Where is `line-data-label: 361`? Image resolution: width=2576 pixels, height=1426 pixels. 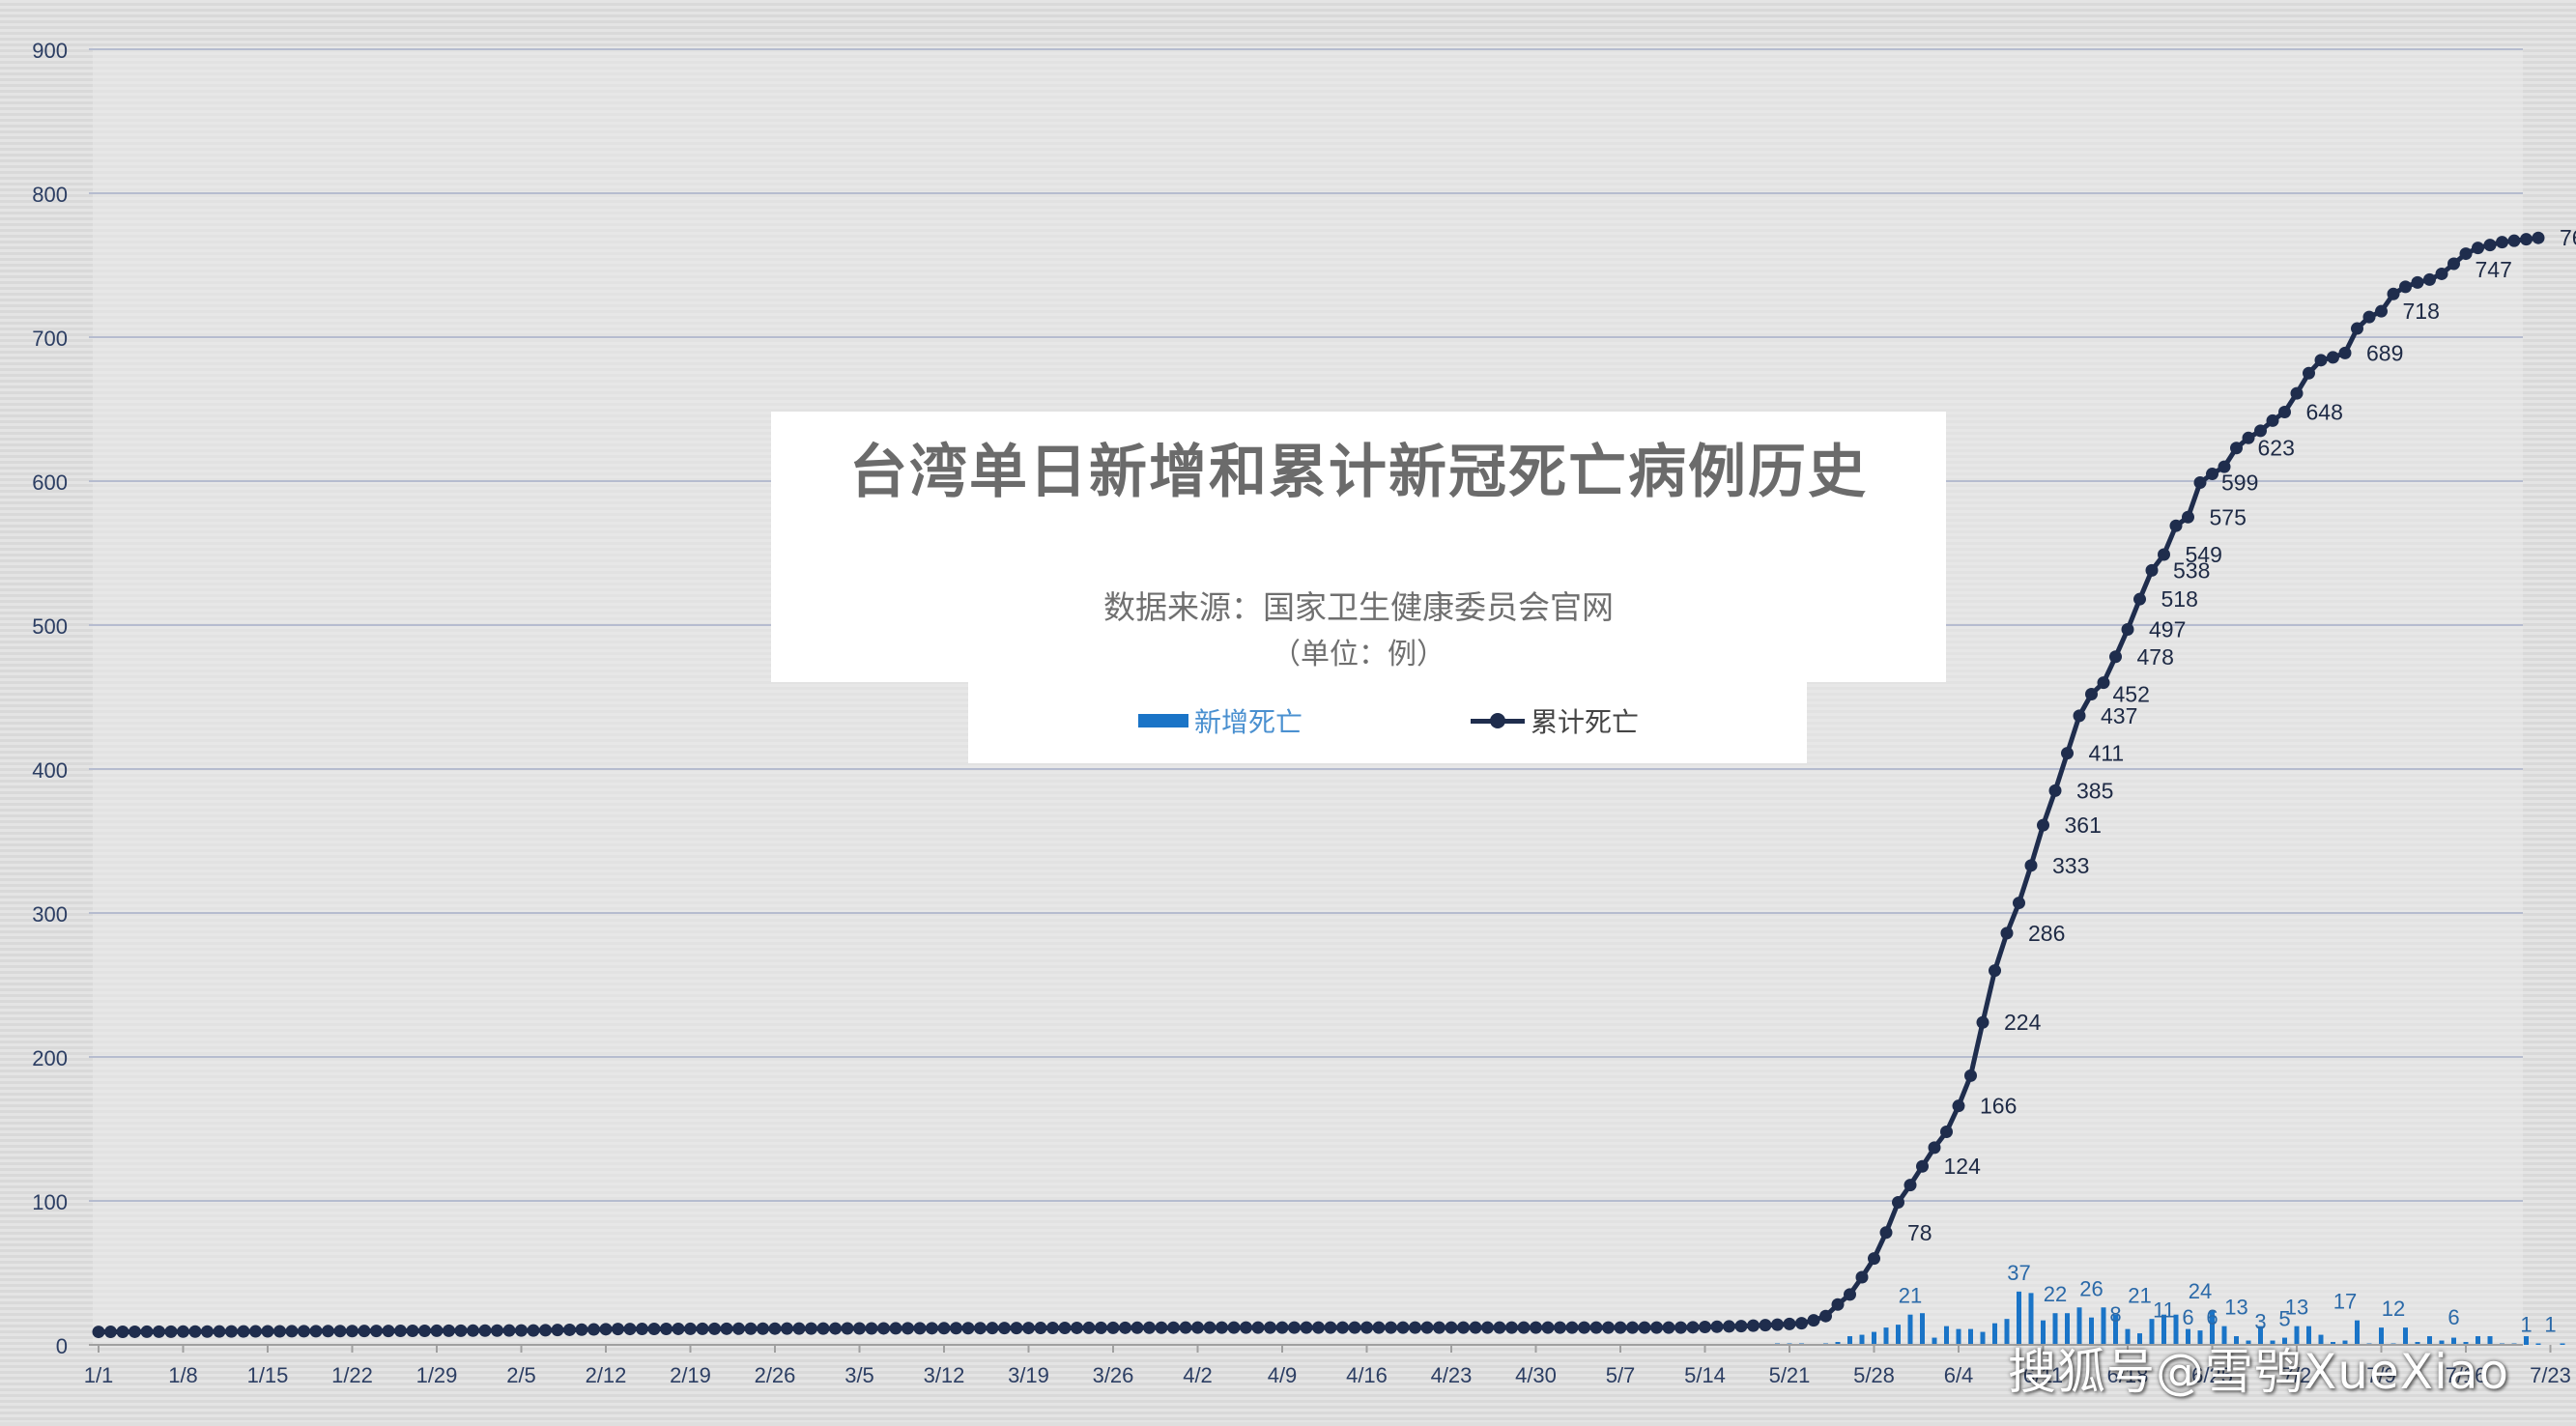 line-data-label: 361 is located at coordinates (2084, 825).